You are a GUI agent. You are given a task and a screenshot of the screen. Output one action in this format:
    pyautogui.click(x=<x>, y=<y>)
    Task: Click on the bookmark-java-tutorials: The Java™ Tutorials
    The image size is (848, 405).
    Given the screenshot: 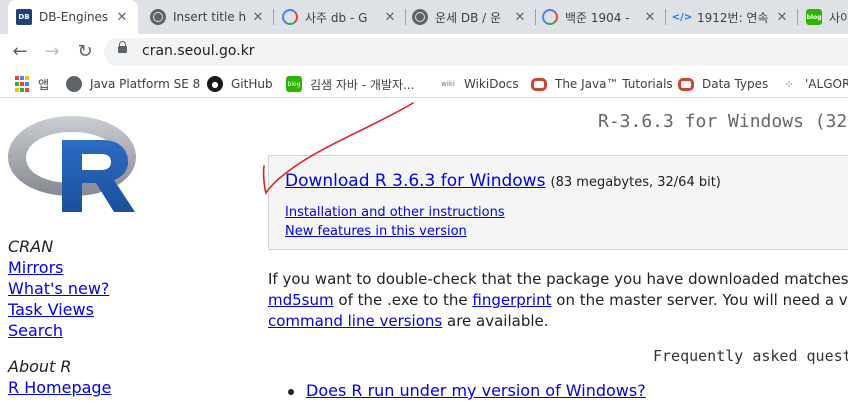 What is the action you would take?
    pyautogui.click(x=602, y=84)
    